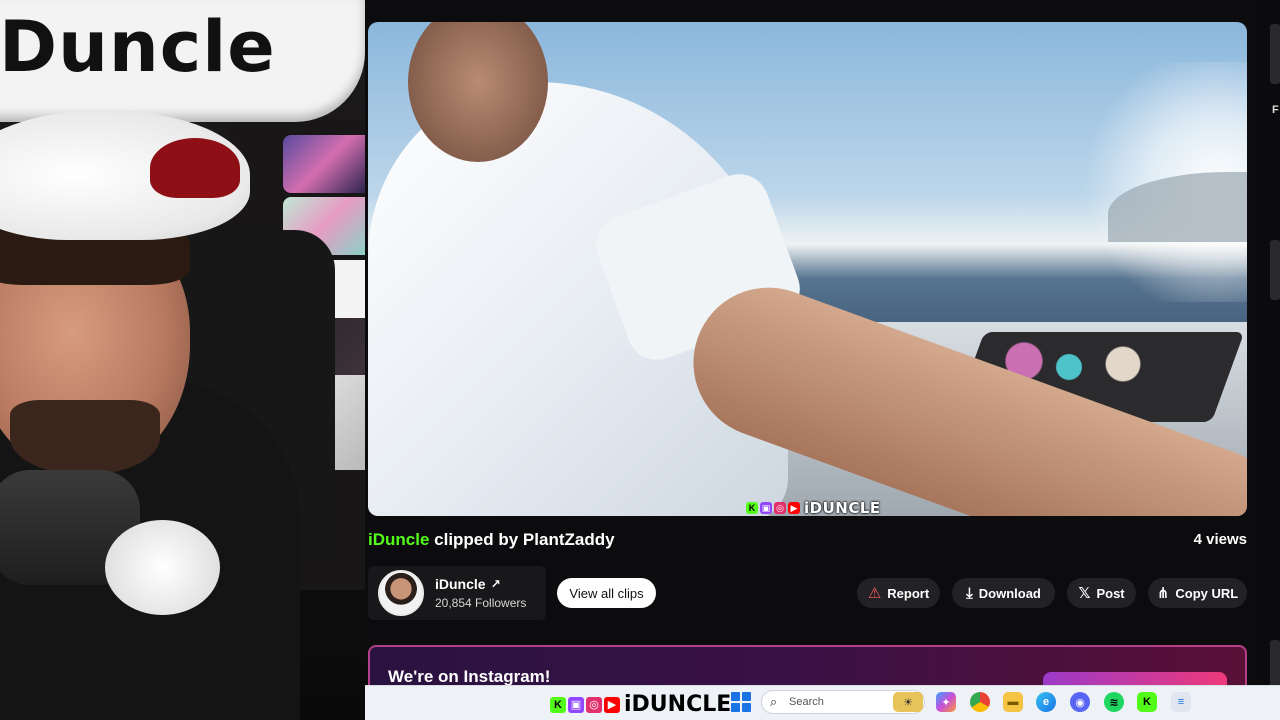  I want to click on video-watermark: K ▣ ◎ ▶ iDUNCLE, so click(813, 508).